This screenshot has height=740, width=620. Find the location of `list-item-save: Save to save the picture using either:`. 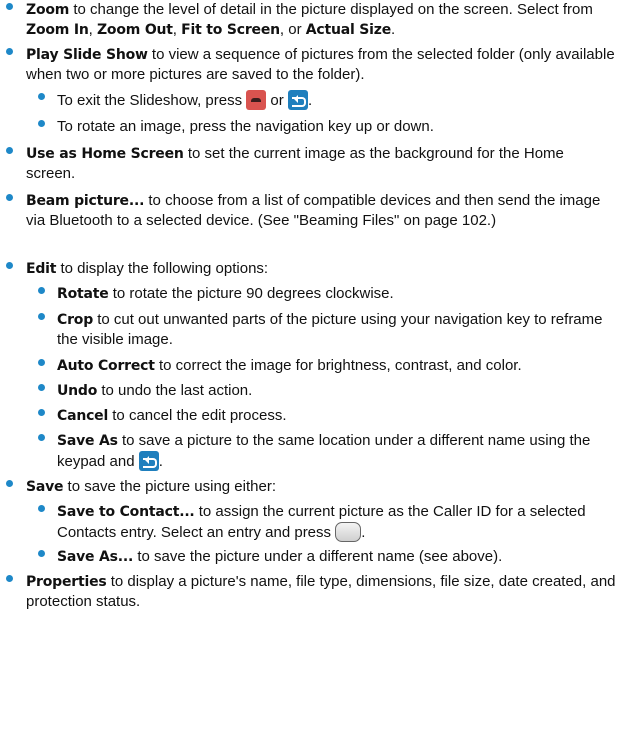

list-item-save: Save to save the picture using either: is located at coordinates (311, 487).